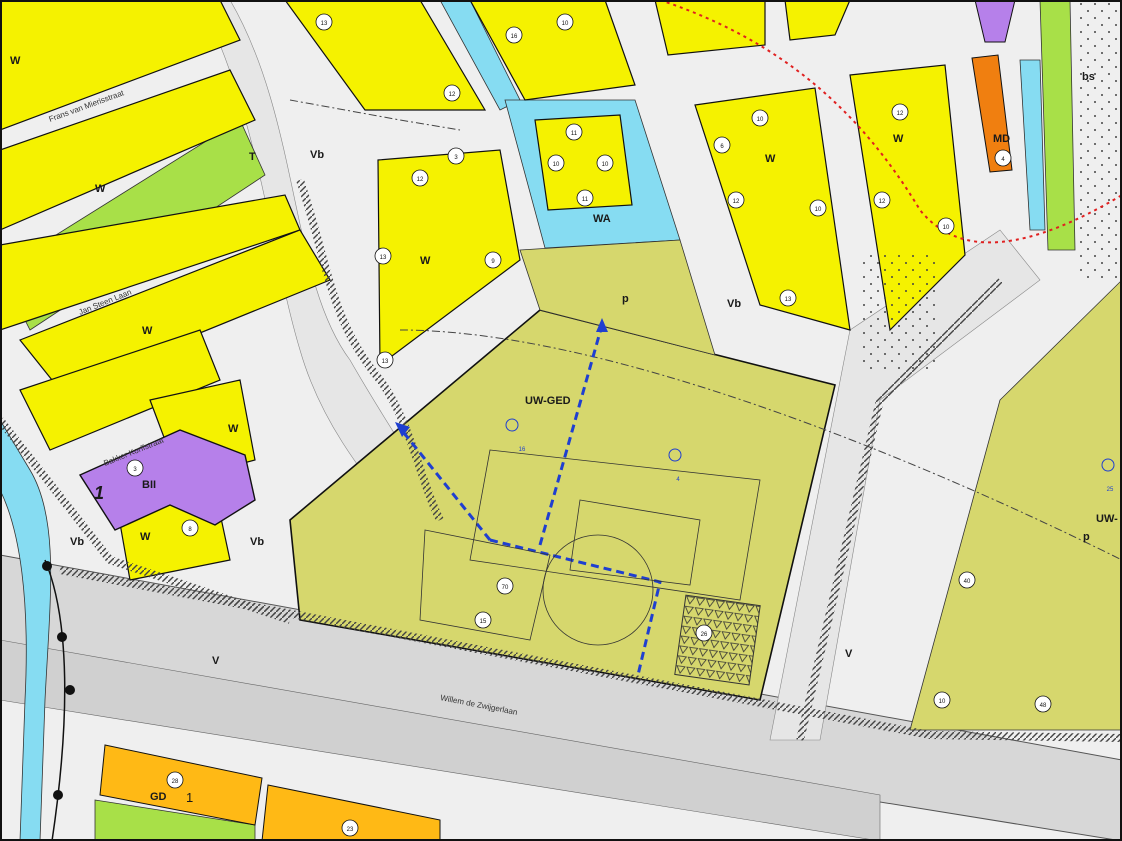  I want to click on zone-label-t: T, so click(252, 157).